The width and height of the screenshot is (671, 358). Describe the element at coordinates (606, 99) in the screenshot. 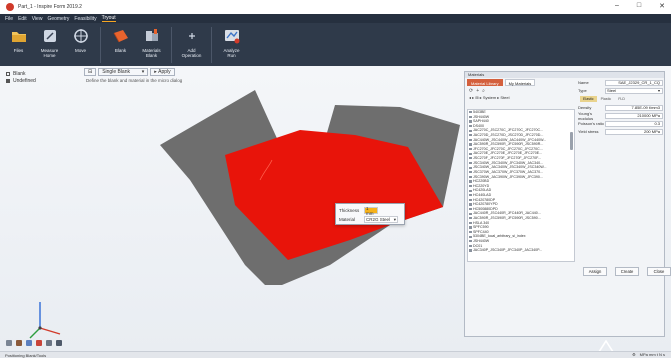

I see `tab-plastic: Plastic` at that location.